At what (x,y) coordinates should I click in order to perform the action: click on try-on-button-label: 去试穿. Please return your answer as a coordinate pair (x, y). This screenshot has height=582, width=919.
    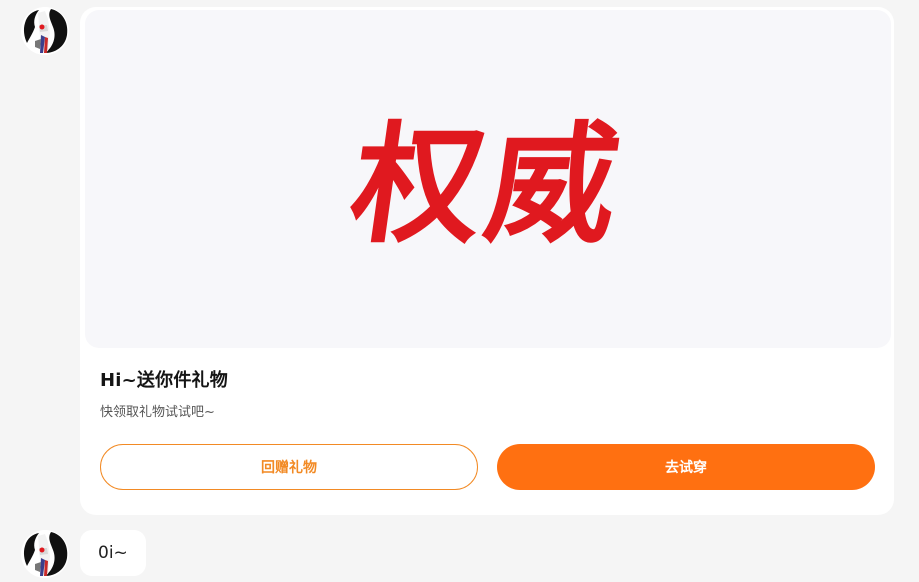
    Looking at the image, I should click on (686, 468).